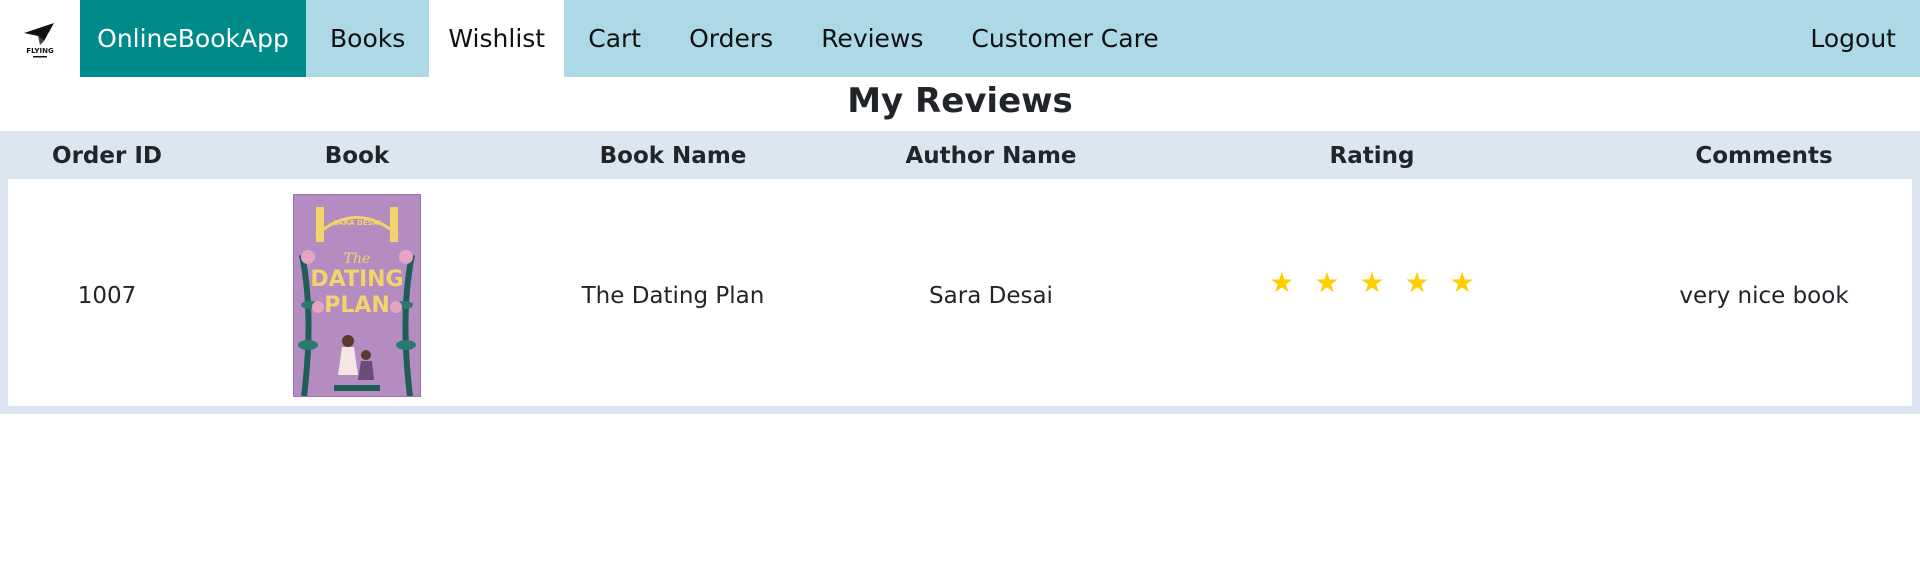 Image resolution: width=1920 pixels, height=565 pixels. What do you see at coordinates (673, 295) in the screenshot?
I see `cell-book-name: The Dating Plan` at bounding box center [673, 295].